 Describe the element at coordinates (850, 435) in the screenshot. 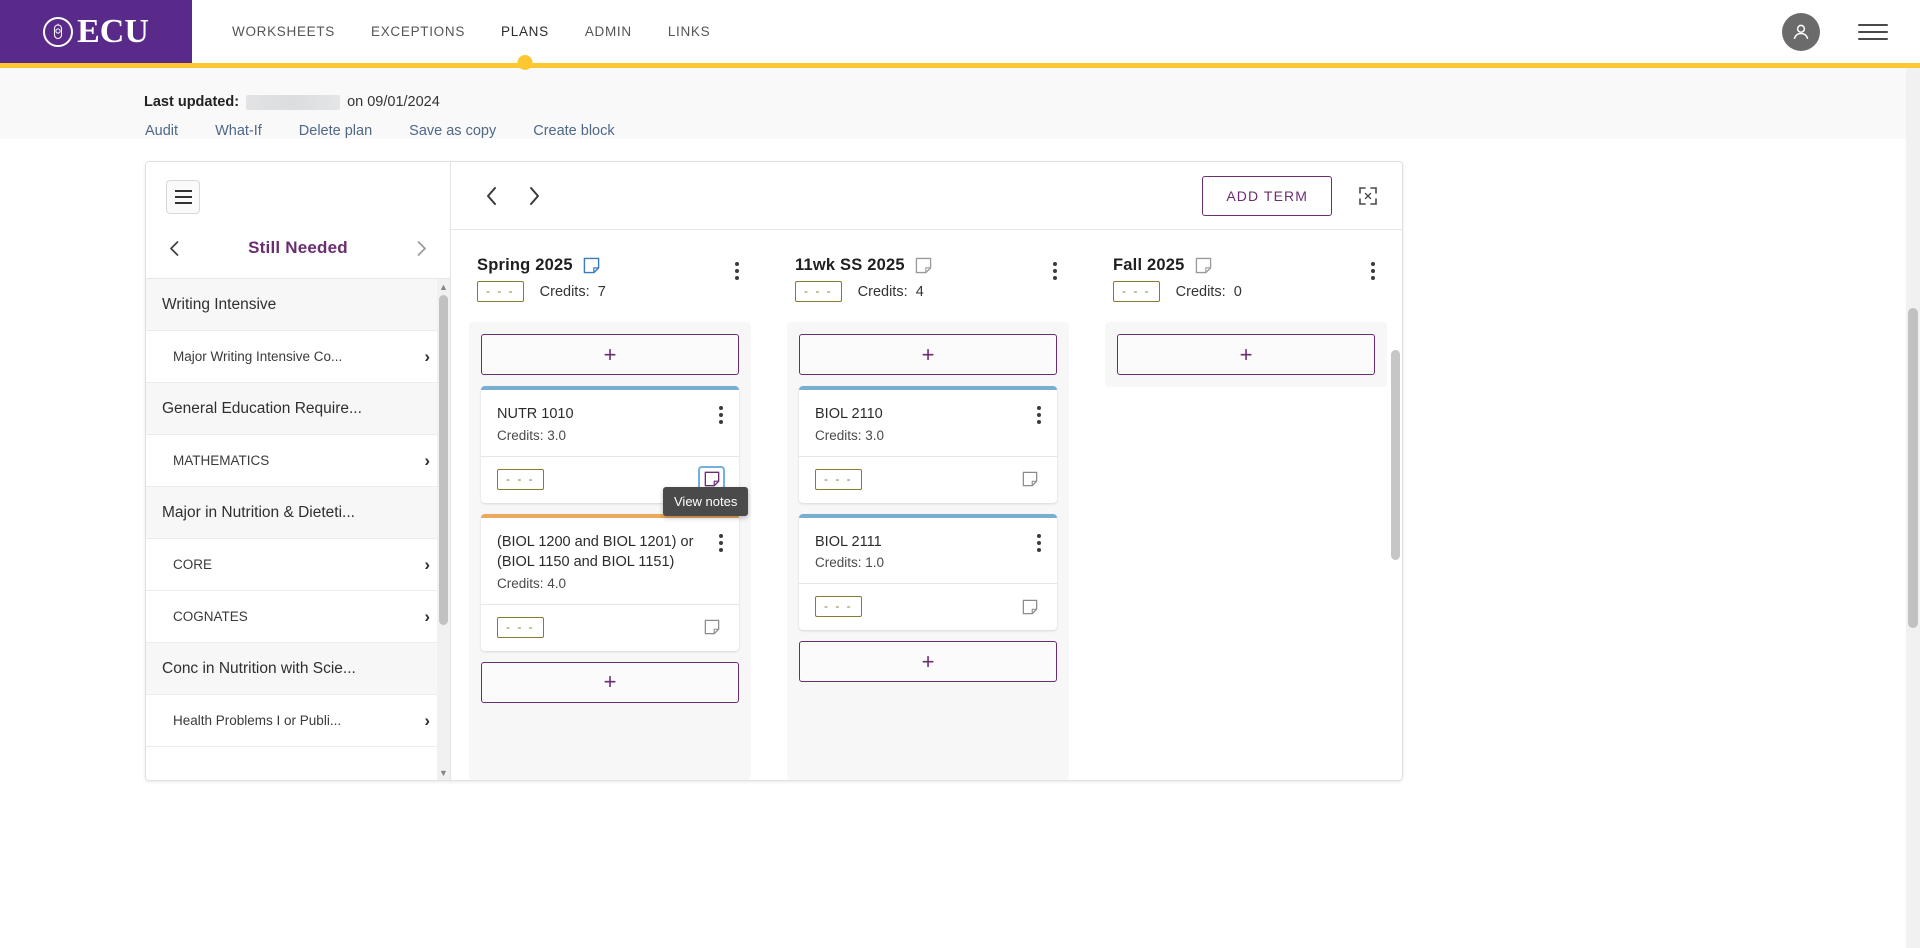

I see `course-credits: Credits: 3.0` at that location.